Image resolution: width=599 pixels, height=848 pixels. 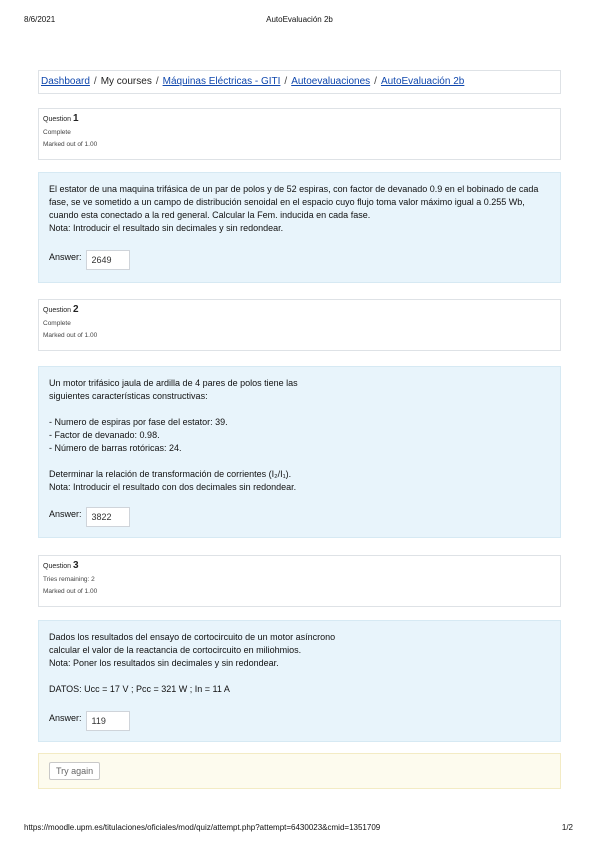 What do you see at coordinates (61, 118) in the screenshot?
I see `question-number: Question 1` at bounding box center [61, 118].